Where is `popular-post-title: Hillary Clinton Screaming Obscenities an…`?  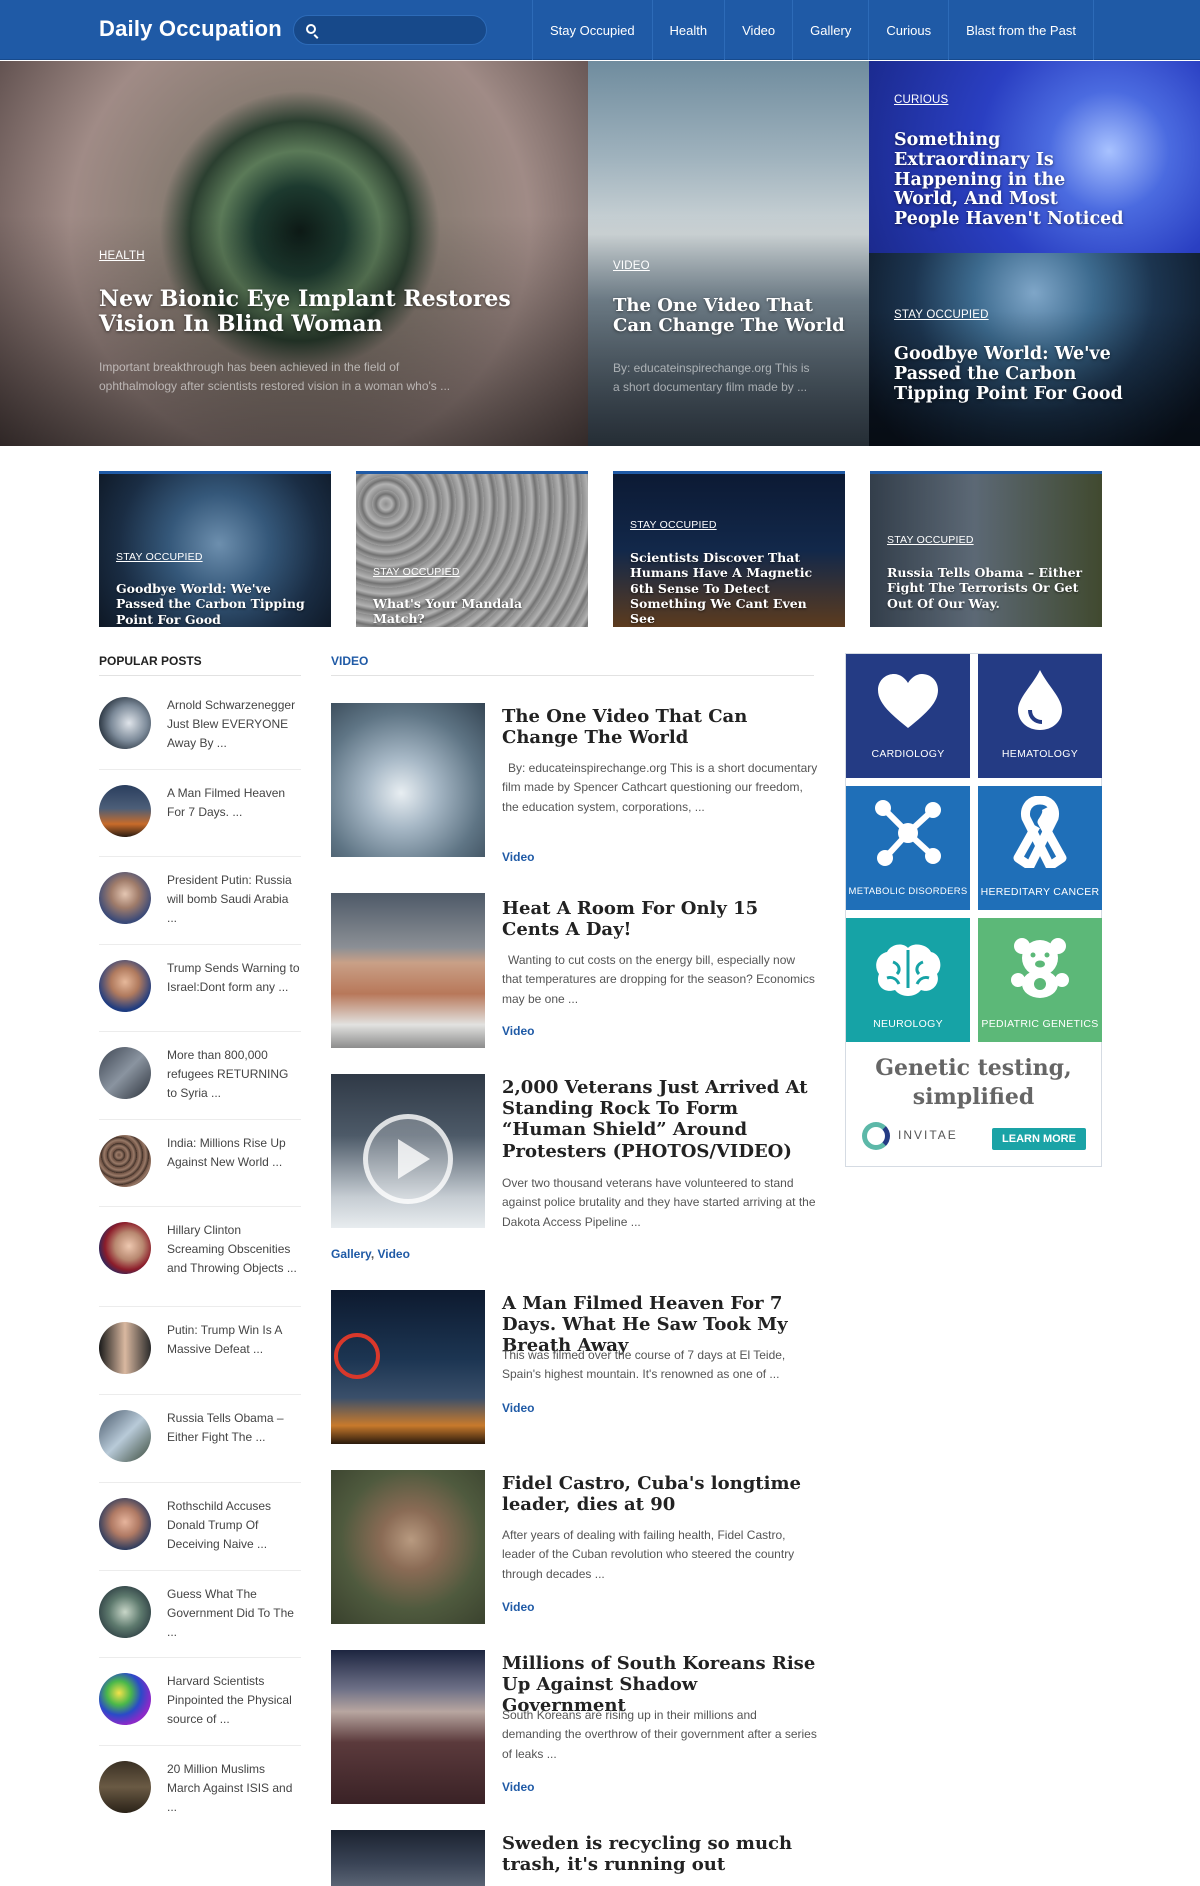
popular-post-title: Hillary Clinton Screaming Obscenities an… is located at coordinates (234, 1250).